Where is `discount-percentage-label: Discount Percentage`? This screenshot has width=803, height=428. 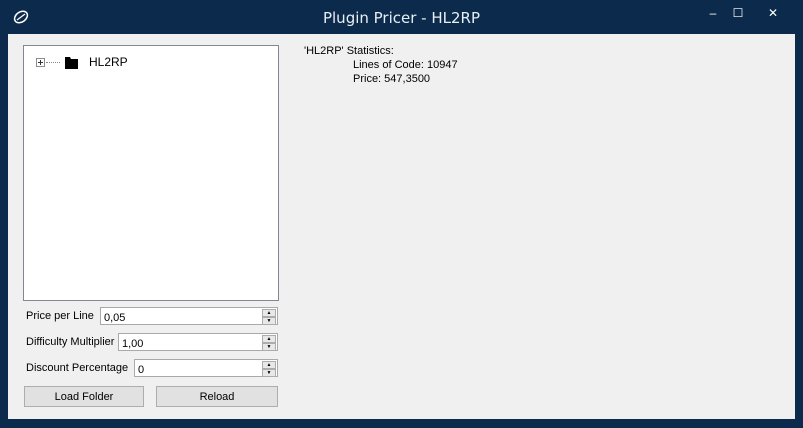 discount-percentage-label: Discount Percentage is located at coordinates (77, 368).